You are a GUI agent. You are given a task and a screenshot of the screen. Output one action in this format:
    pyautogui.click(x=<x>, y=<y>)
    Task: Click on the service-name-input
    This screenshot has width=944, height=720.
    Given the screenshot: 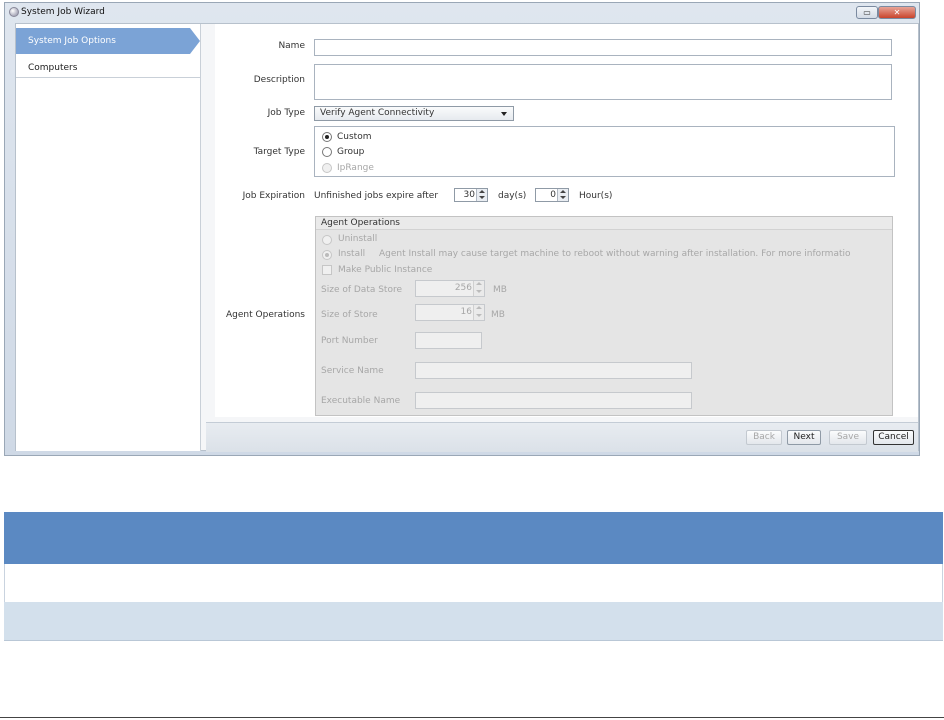 What is the action you would take?
    pyautogui.click(x=553, y=370)
    